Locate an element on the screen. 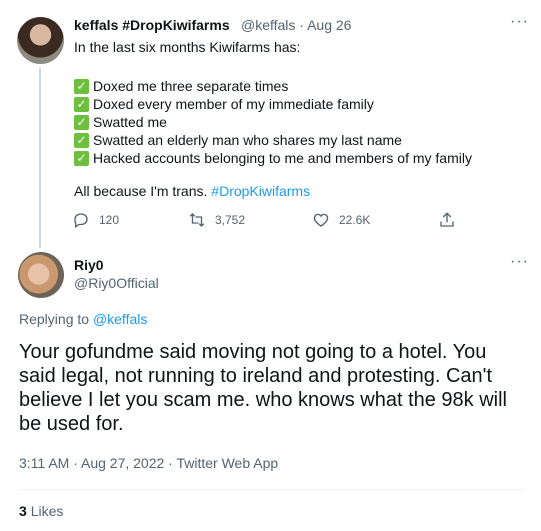 Image resolution: width=541 pixels, height=531 pixels. timestamp: 3:11 AM · Aug 27, 2022 · Twitter Web App is located at coordinates (148, 463).